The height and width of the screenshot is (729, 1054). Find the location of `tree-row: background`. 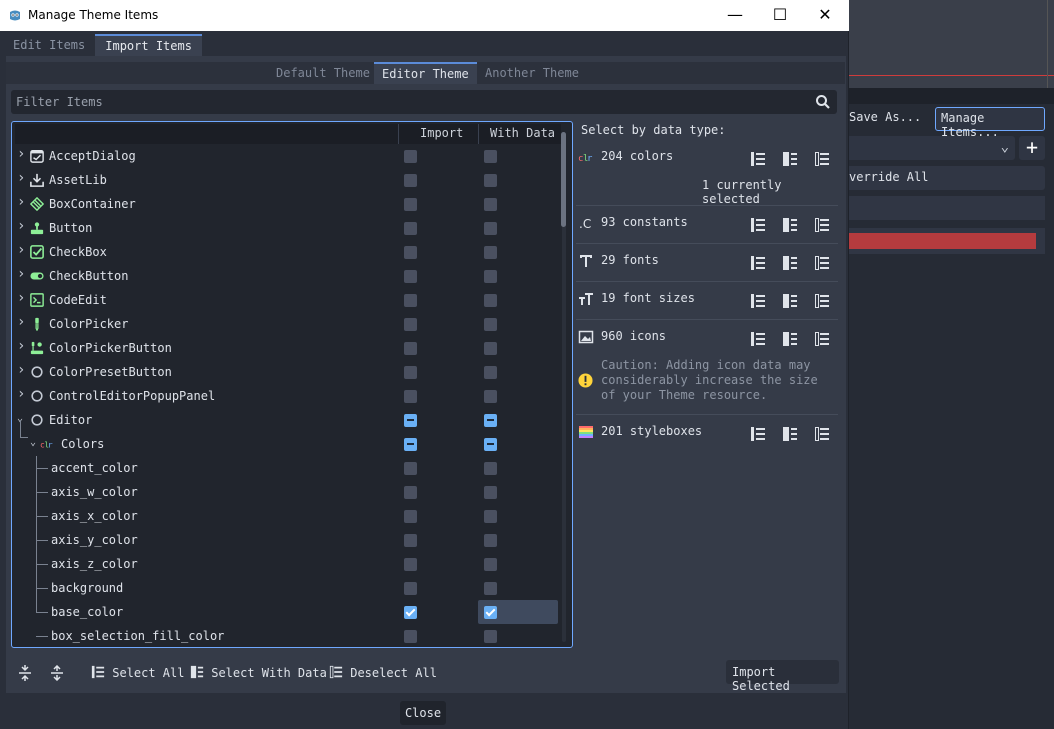

tree-row: background is located at coordinates (285, 588).